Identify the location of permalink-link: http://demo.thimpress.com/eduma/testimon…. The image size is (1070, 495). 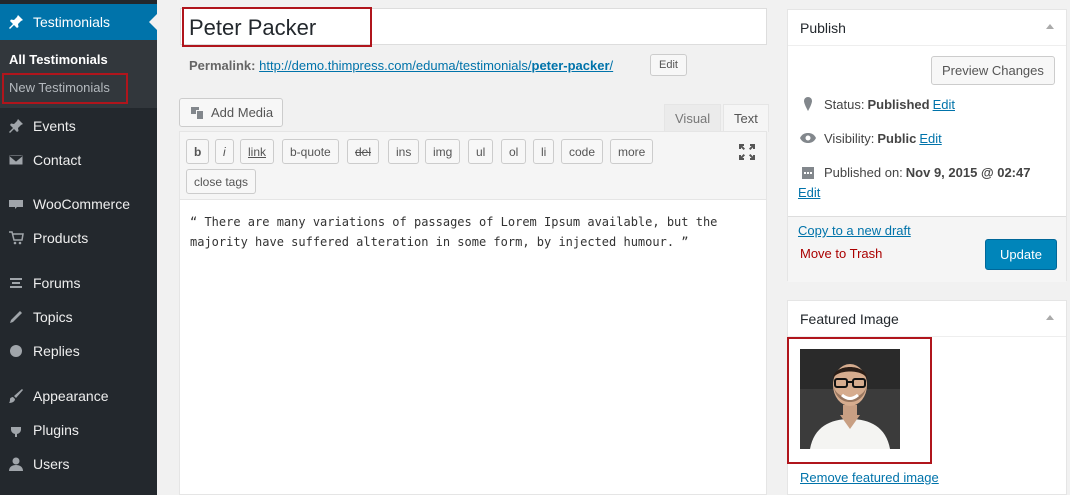
(436, 65).